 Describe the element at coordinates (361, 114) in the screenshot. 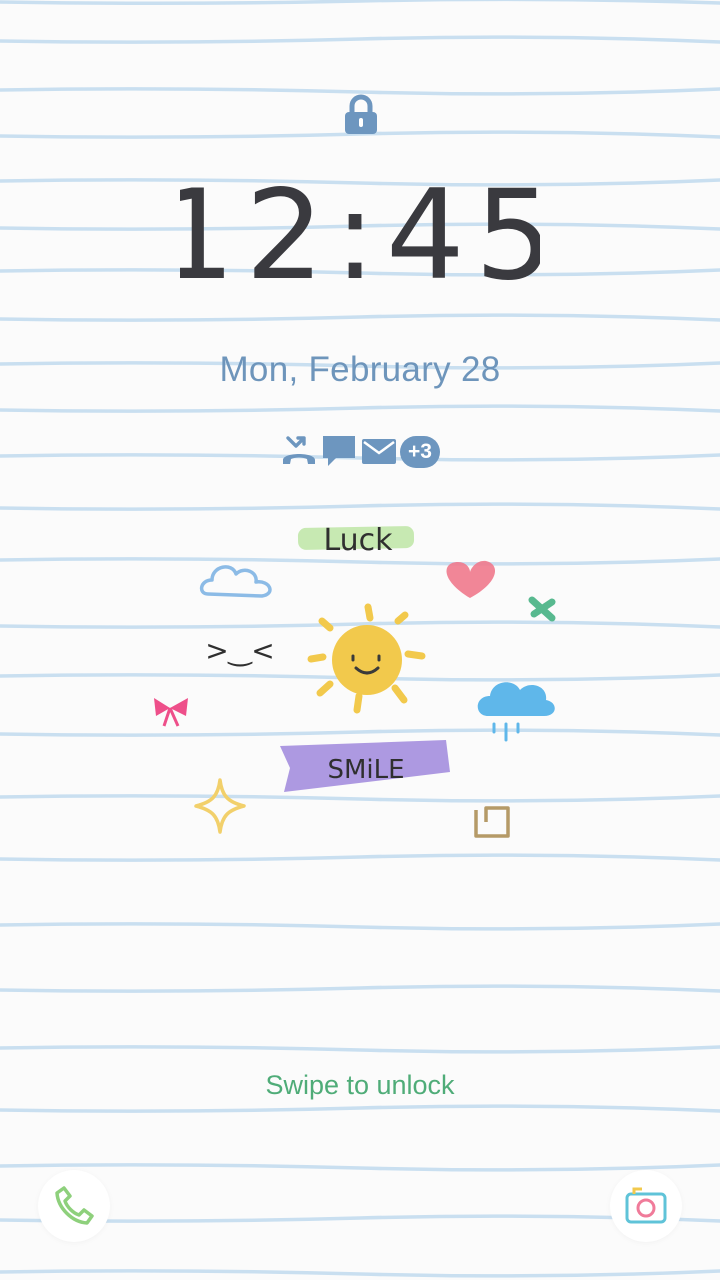

I see `lock-icon` at that location.